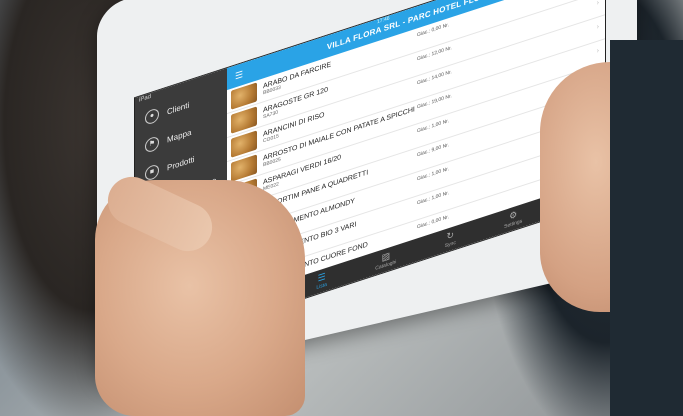 This screenshot has height=416, width=683. Describe the element at coordinates (321, 281) in the screenshot. I see `tab-lista: ☰ Lista` at that location.